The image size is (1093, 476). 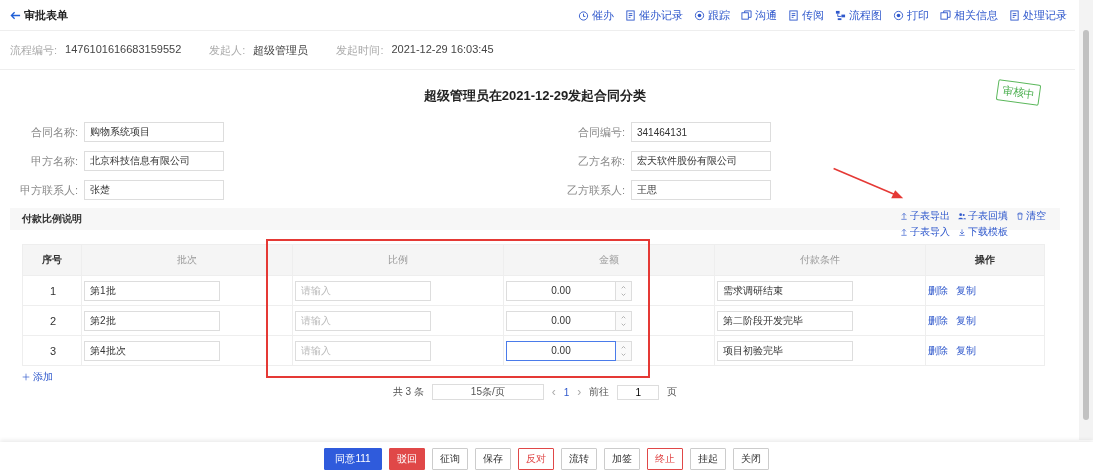 What do you see at coordinates (52, 290) in the screenshot?
I see `table-cell: 1` at bounding box center [52, 290].